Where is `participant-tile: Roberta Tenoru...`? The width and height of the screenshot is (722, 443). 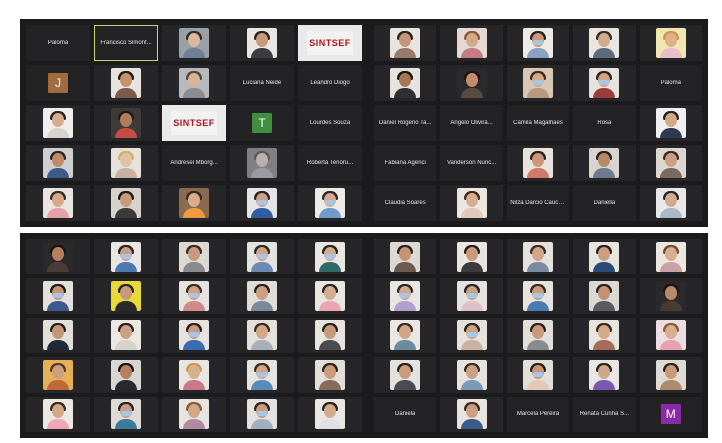
participant-tile: Roberta Tenoru... is located at coordinates (330, 163).